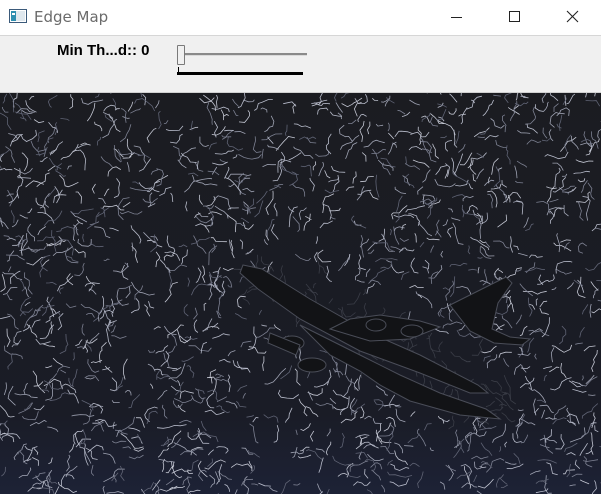 This screenshot has height=494, width=601. Describe the element at coordinates (103, 50) in the screenshot. I see `trackbar-label: Min Th...d:: 0` at that location.